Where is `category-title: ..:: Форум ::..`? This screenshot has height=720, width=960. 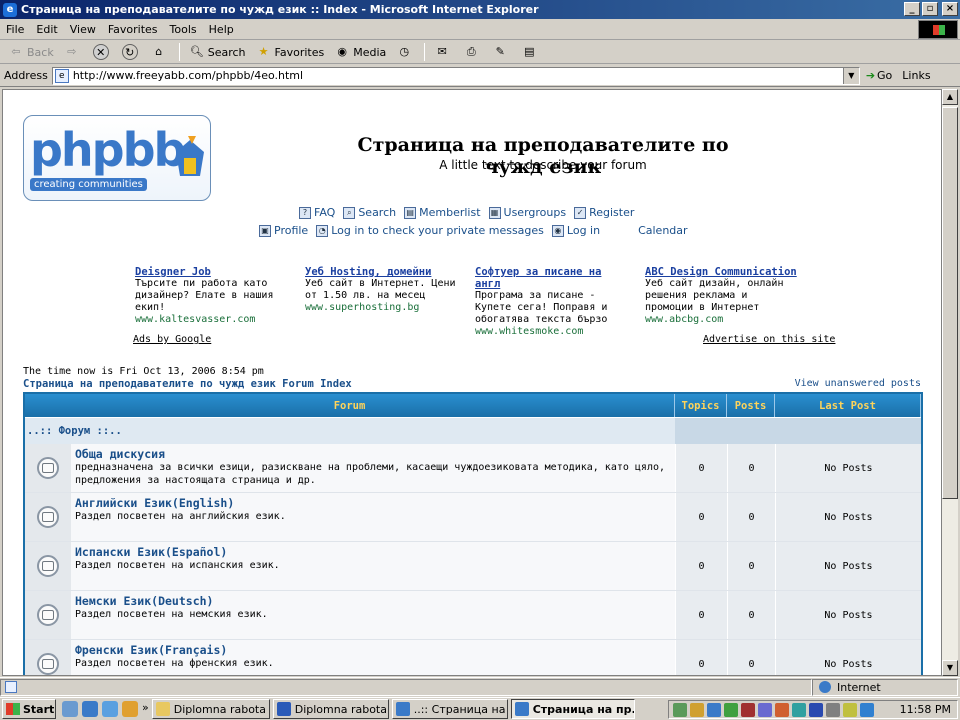
category-title: ..:: Форум ::.. is located at coordinates (350, 431).